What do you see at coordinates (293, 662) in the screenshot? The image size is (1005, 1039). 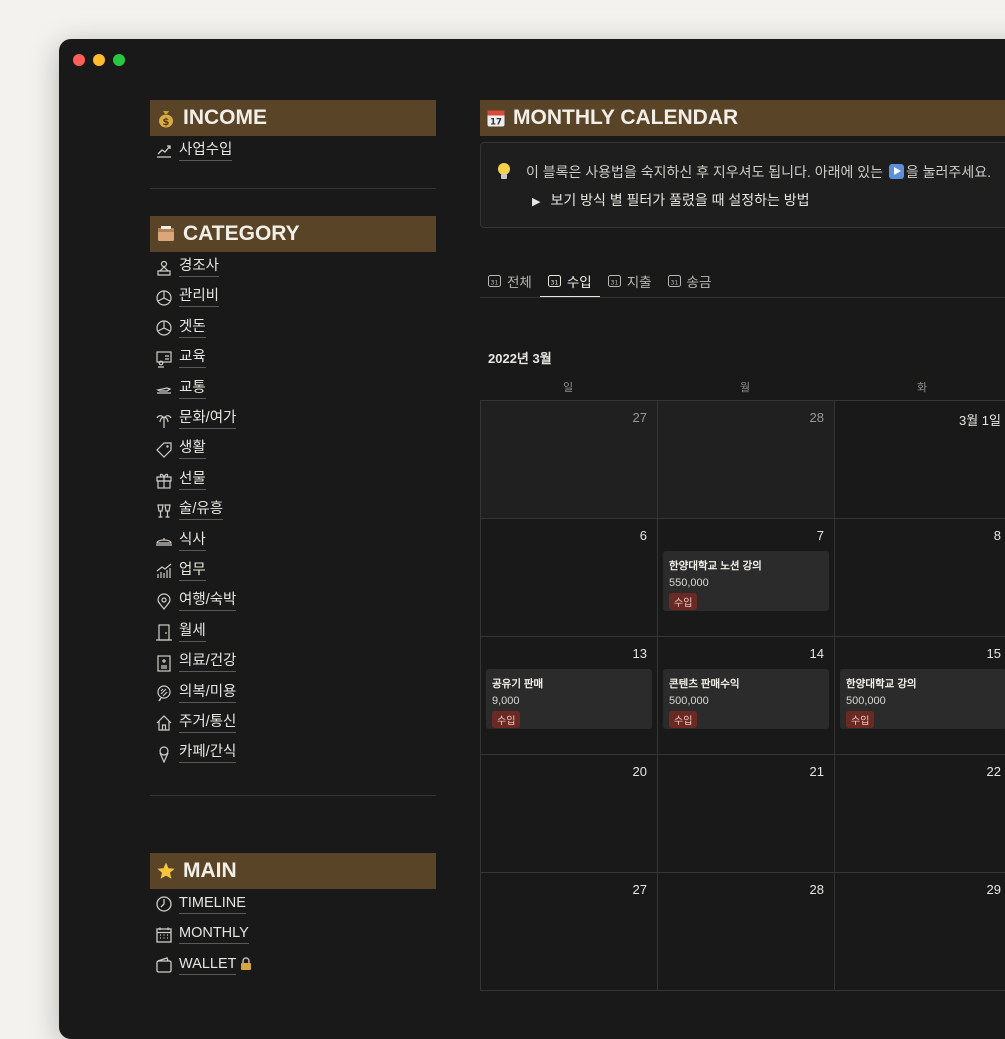 I see `category-item-14: 의료/건강` at bounding box center [293, 662].